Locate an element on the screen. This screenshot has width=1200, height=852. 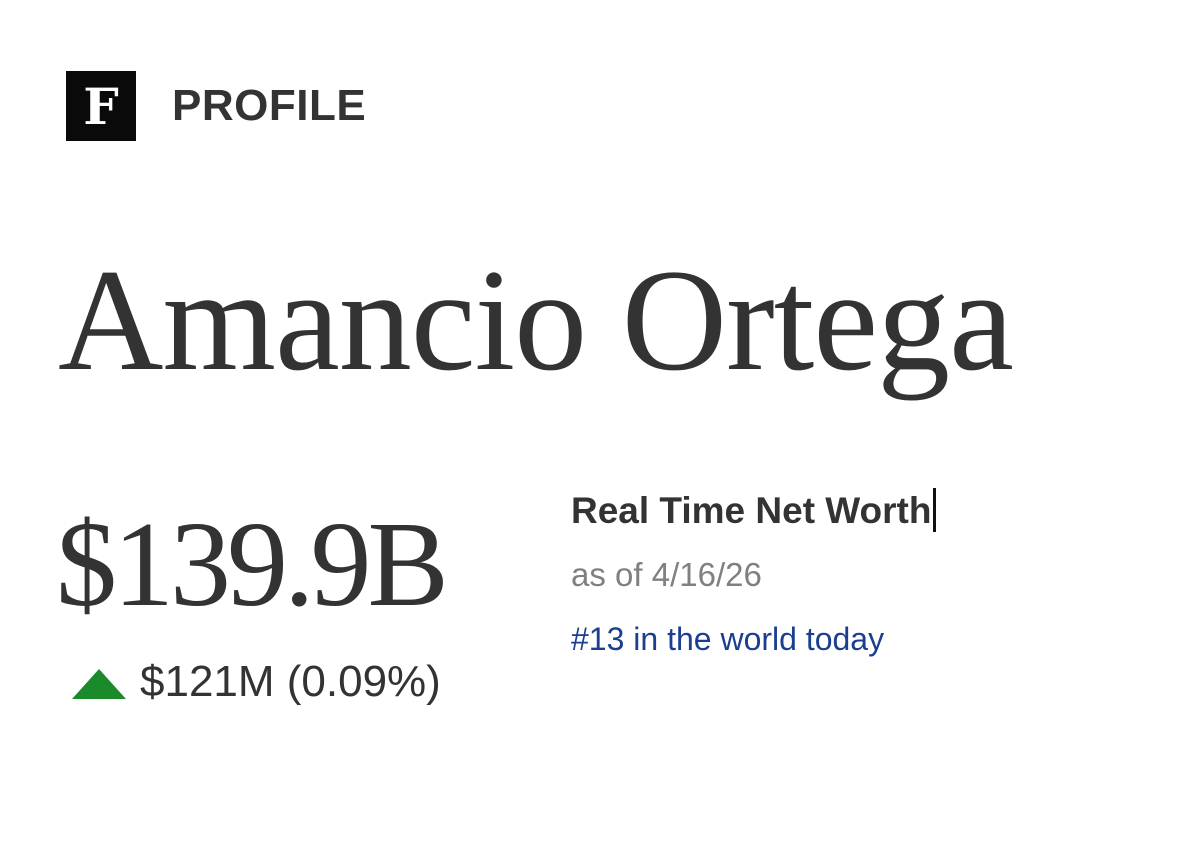
text-cursor is located at coordinates (935, 510).